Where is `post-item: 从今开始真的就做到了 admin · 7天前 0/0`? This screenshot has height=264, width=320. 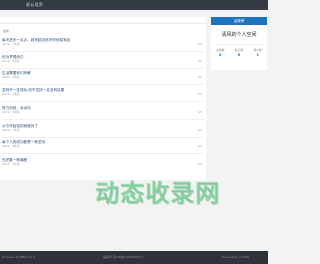 post-item: 从今开始真的就做到了 admin · 7天前 0/0 is located at coordinates (103, 131).